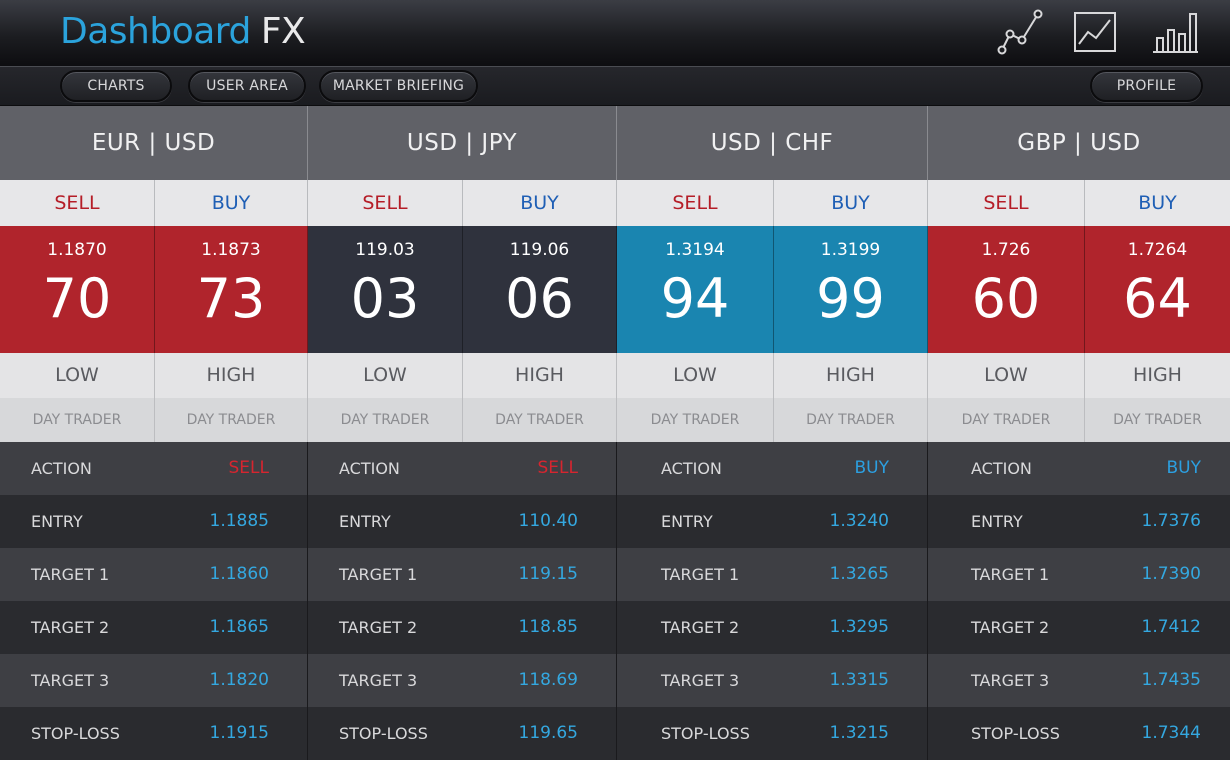  What do you see at coordinates (1006, 298) in the screenshot?
I see `sell-pips: 60` at bounding box center [1006, 298].